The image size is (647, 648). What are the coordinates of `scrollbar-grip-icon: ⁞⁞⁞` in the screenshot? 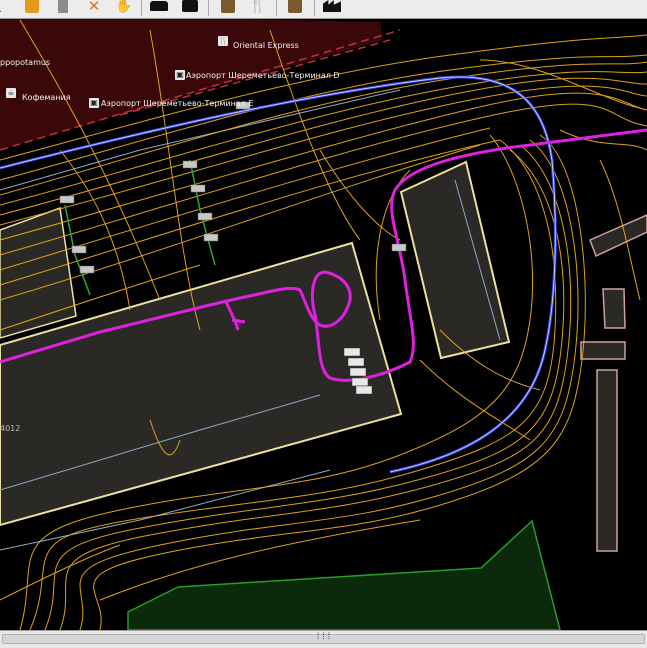 It's located at (323, 637).